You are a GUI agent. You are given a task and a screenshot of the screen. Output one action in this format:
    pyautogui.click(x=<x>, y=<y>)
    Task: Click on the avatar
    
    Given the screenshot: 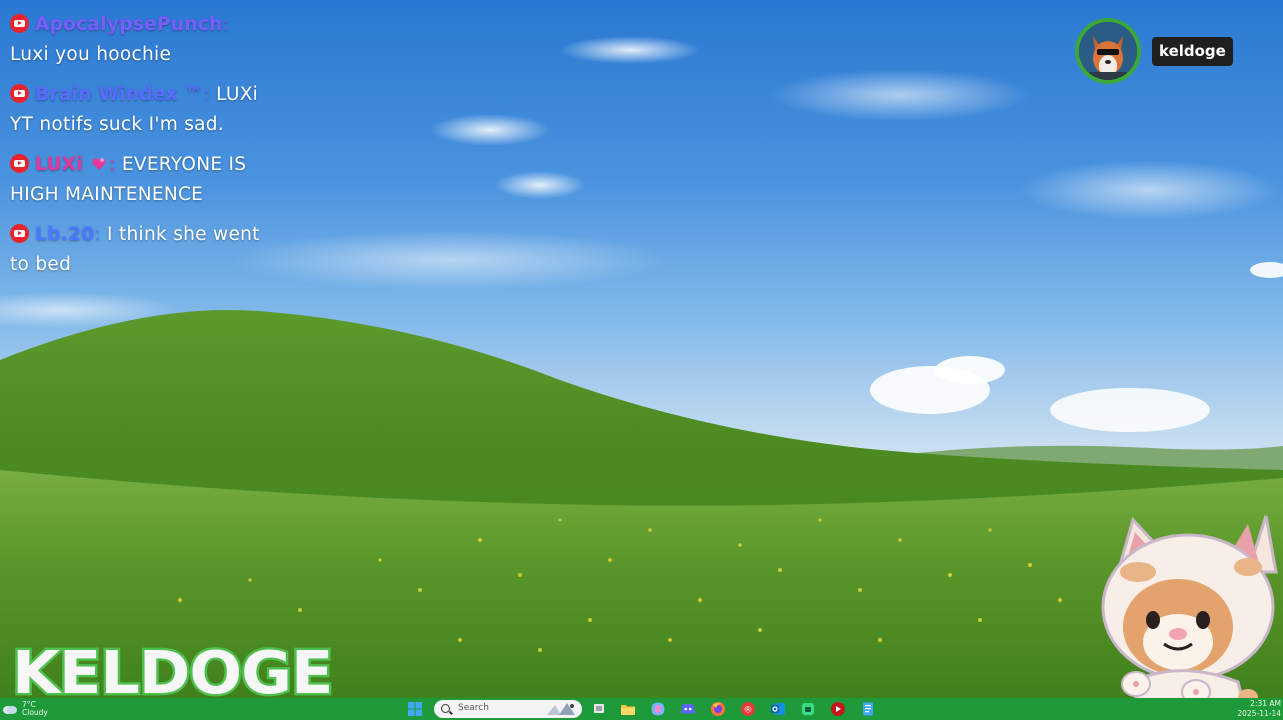 What is the action you would take?
    pyautogui.click(x=1108, y=51)
    